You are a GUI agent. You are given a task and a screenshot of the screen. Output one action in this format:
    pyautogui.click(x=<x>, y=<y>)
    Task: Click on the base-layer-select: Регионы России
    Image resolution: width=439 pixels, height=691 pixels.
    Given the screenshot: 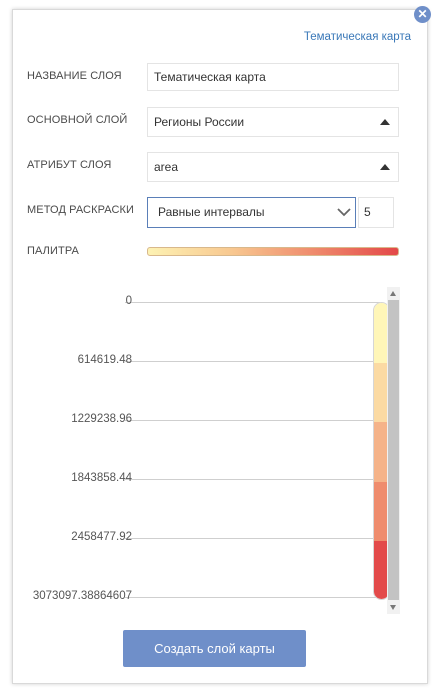 What is the action you would take?
    pyautogui.click(x=273, y=122)
    